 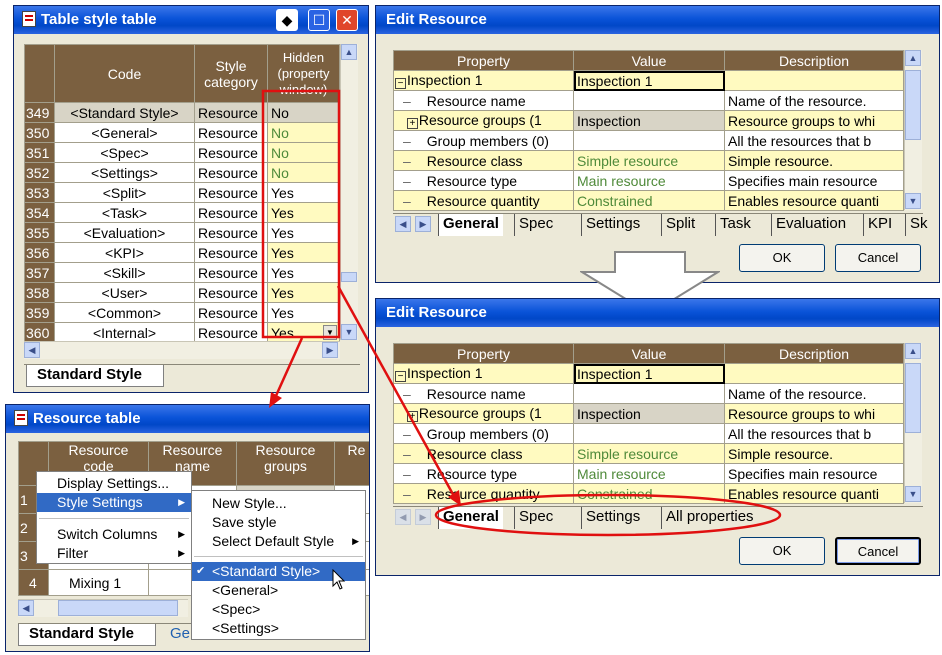 I want to click on scroll-right-icon: ▶, so click(x=330, y=350).